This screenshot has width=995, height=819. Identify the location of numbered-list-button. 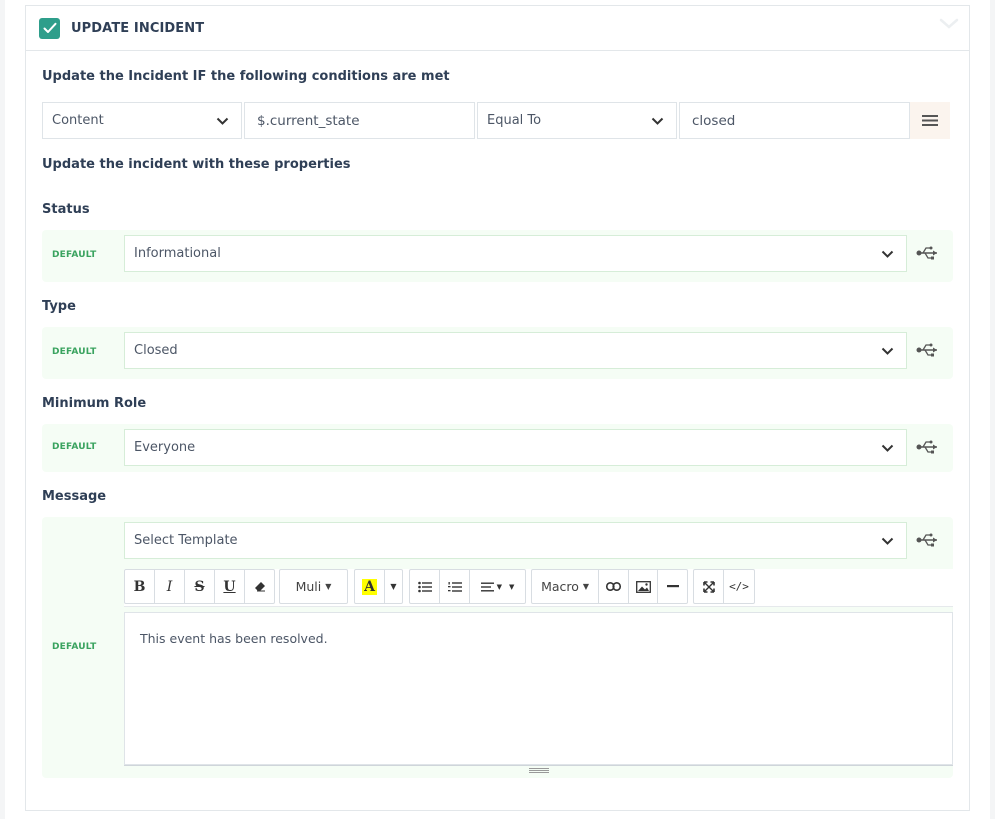
(455, 586).